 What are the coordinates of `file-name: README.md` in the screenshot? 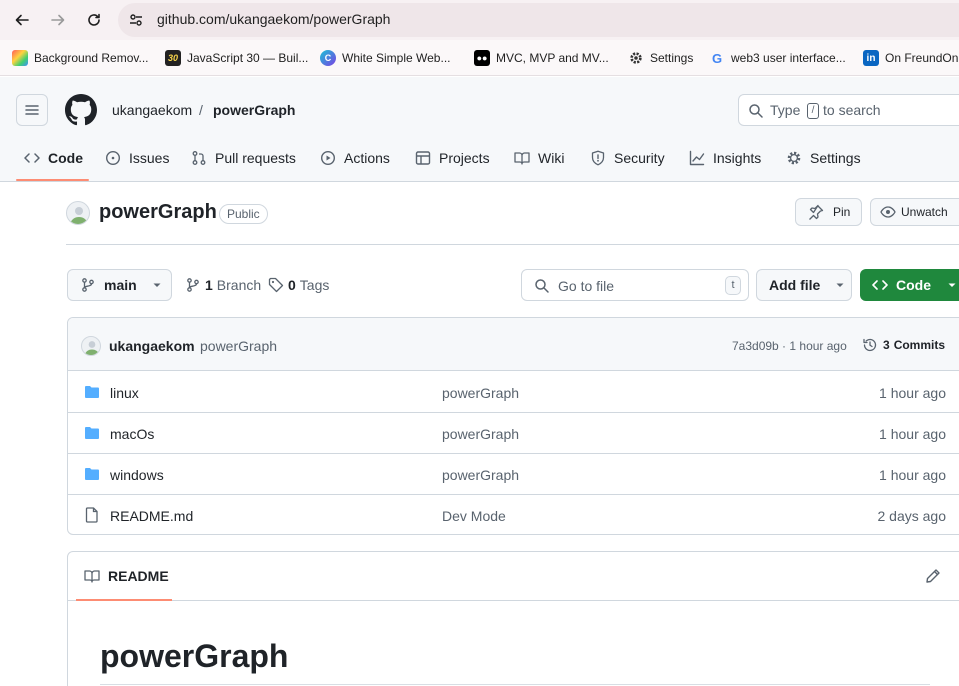 It's located at (151, 516).